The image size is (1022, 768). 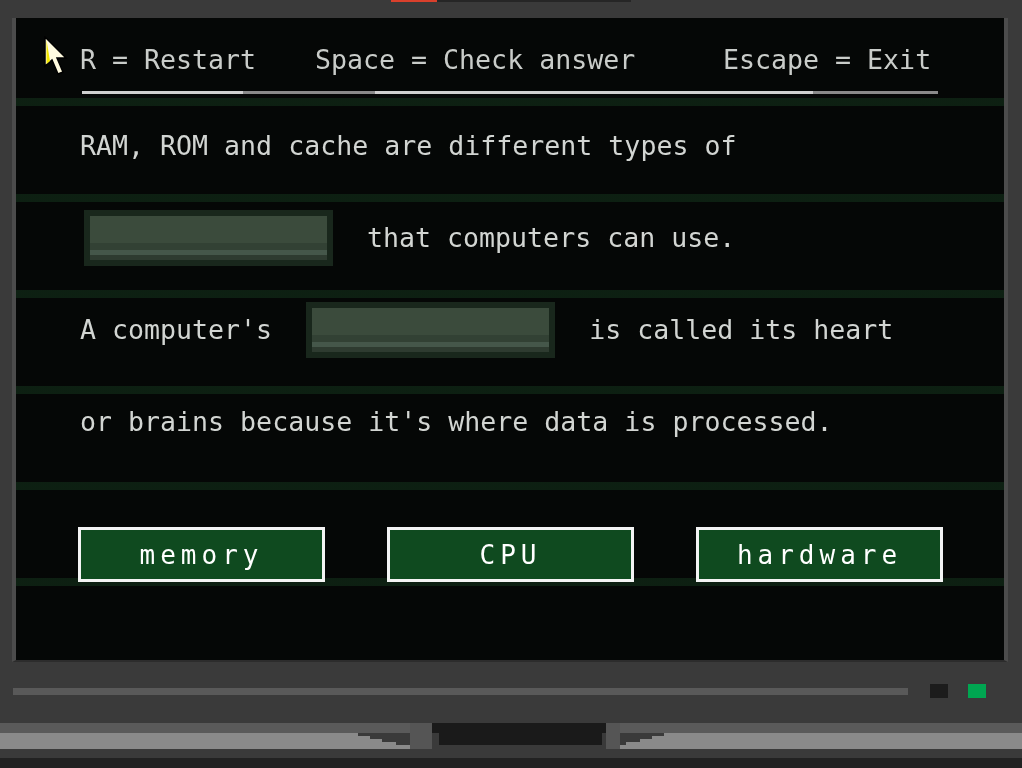 I want to click on question-text: RAM, ROM and cache are different types of, so click(x=408, y=146).